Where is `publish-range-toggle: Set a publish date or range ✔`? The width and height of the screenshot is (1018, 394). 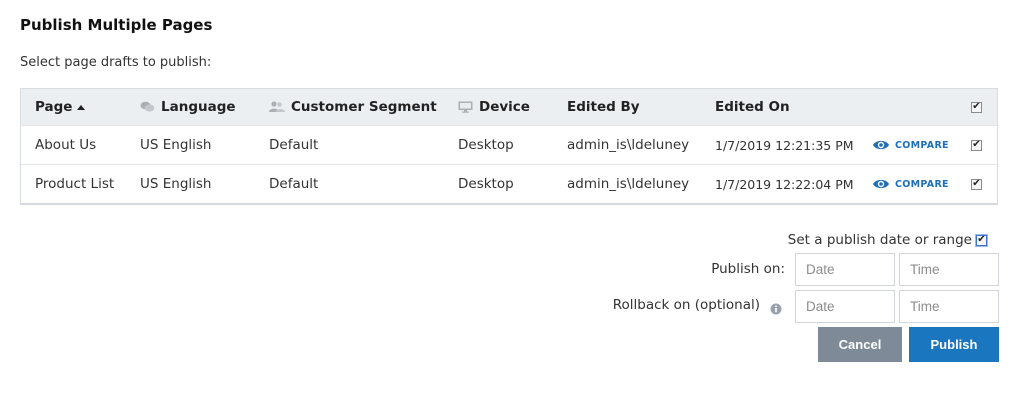
publish-range-toggle: Set a publish date or range ✔ is located at coordinates (887, 240).